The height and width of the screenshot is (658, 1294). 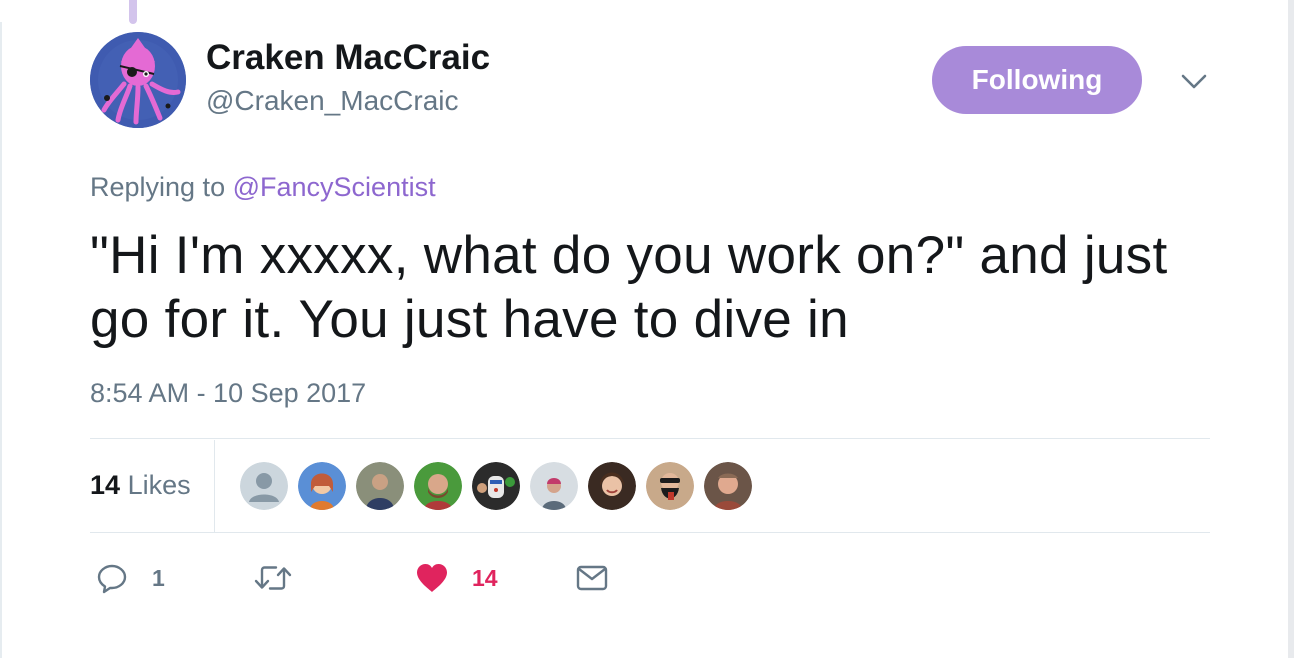 I want to click on tweet-timestamp: 8:54 AM - 10 Sep 2017, so click(x=228, y=393).